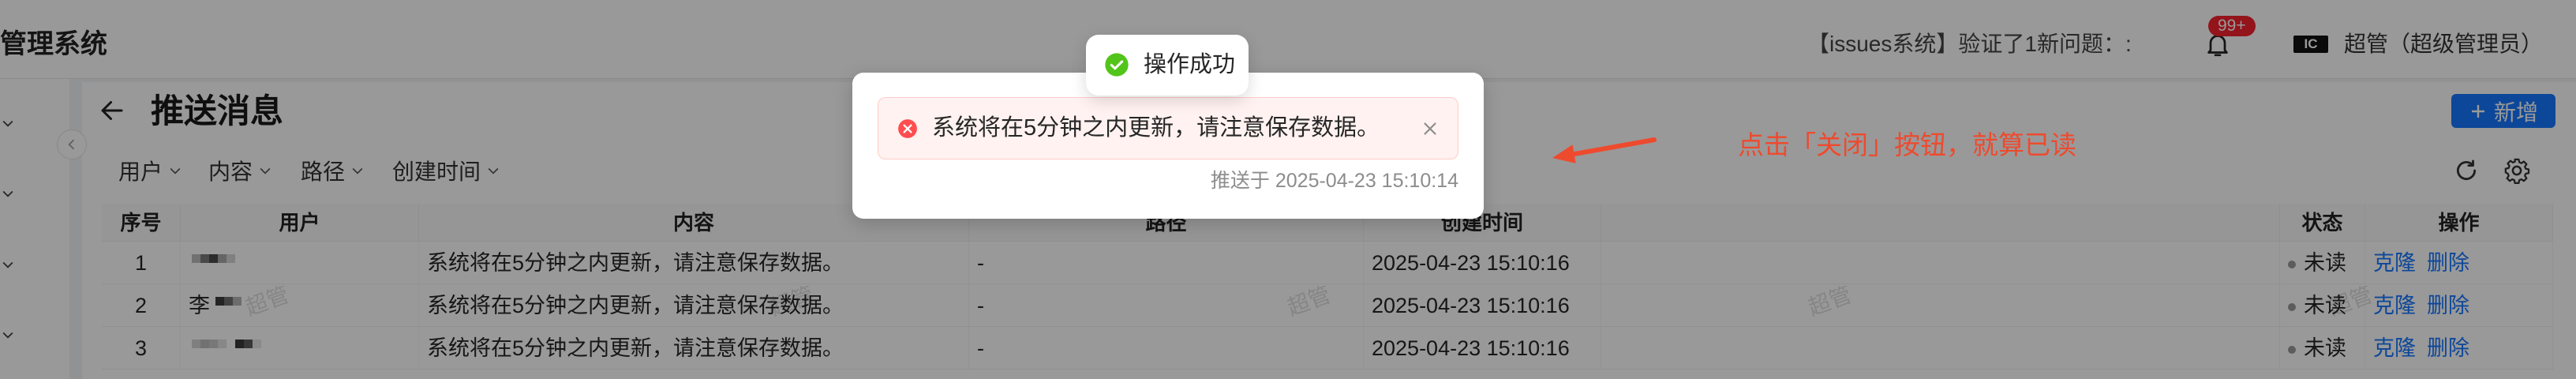 The height and width of the screenshot is (379, 2576). Describe the element at coordinates (1116, 64) in the screenshot. I see `check-circle-icon` at that location.